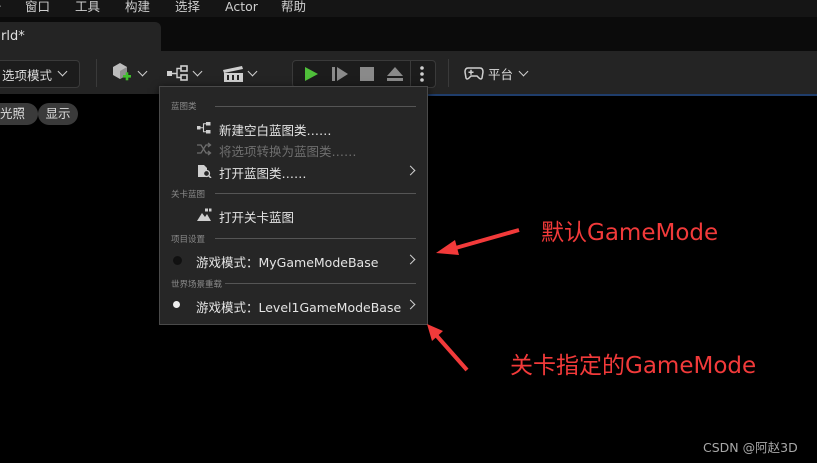  I want to click on arrow-to-project-game-mode, so click(478, 241).